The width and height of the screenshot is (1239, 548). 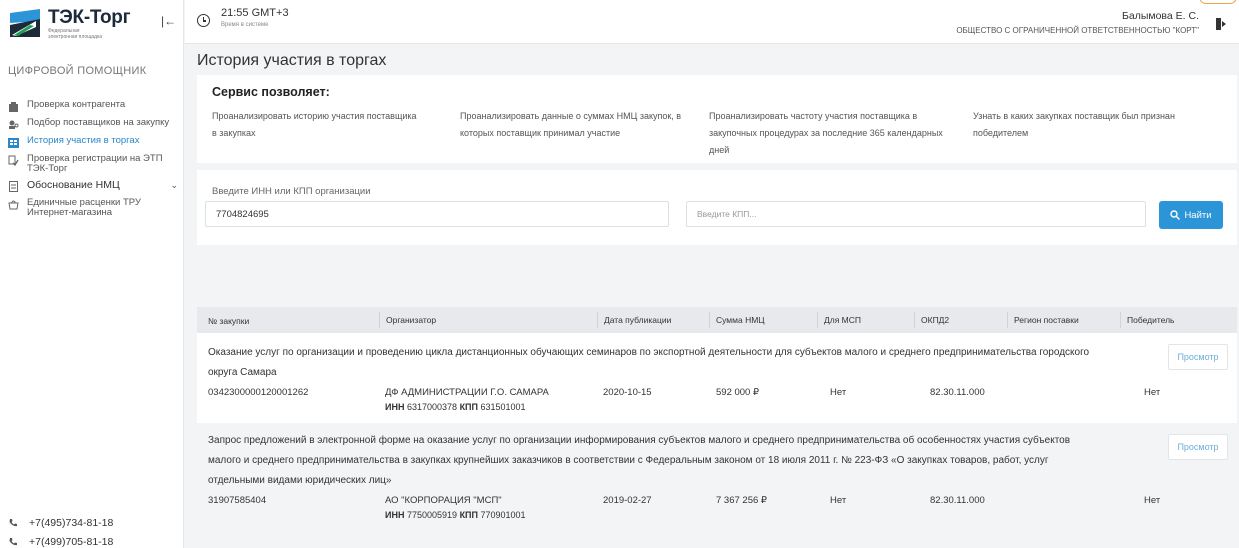 I want to click on search-icon, so click(x=1175, y=215).